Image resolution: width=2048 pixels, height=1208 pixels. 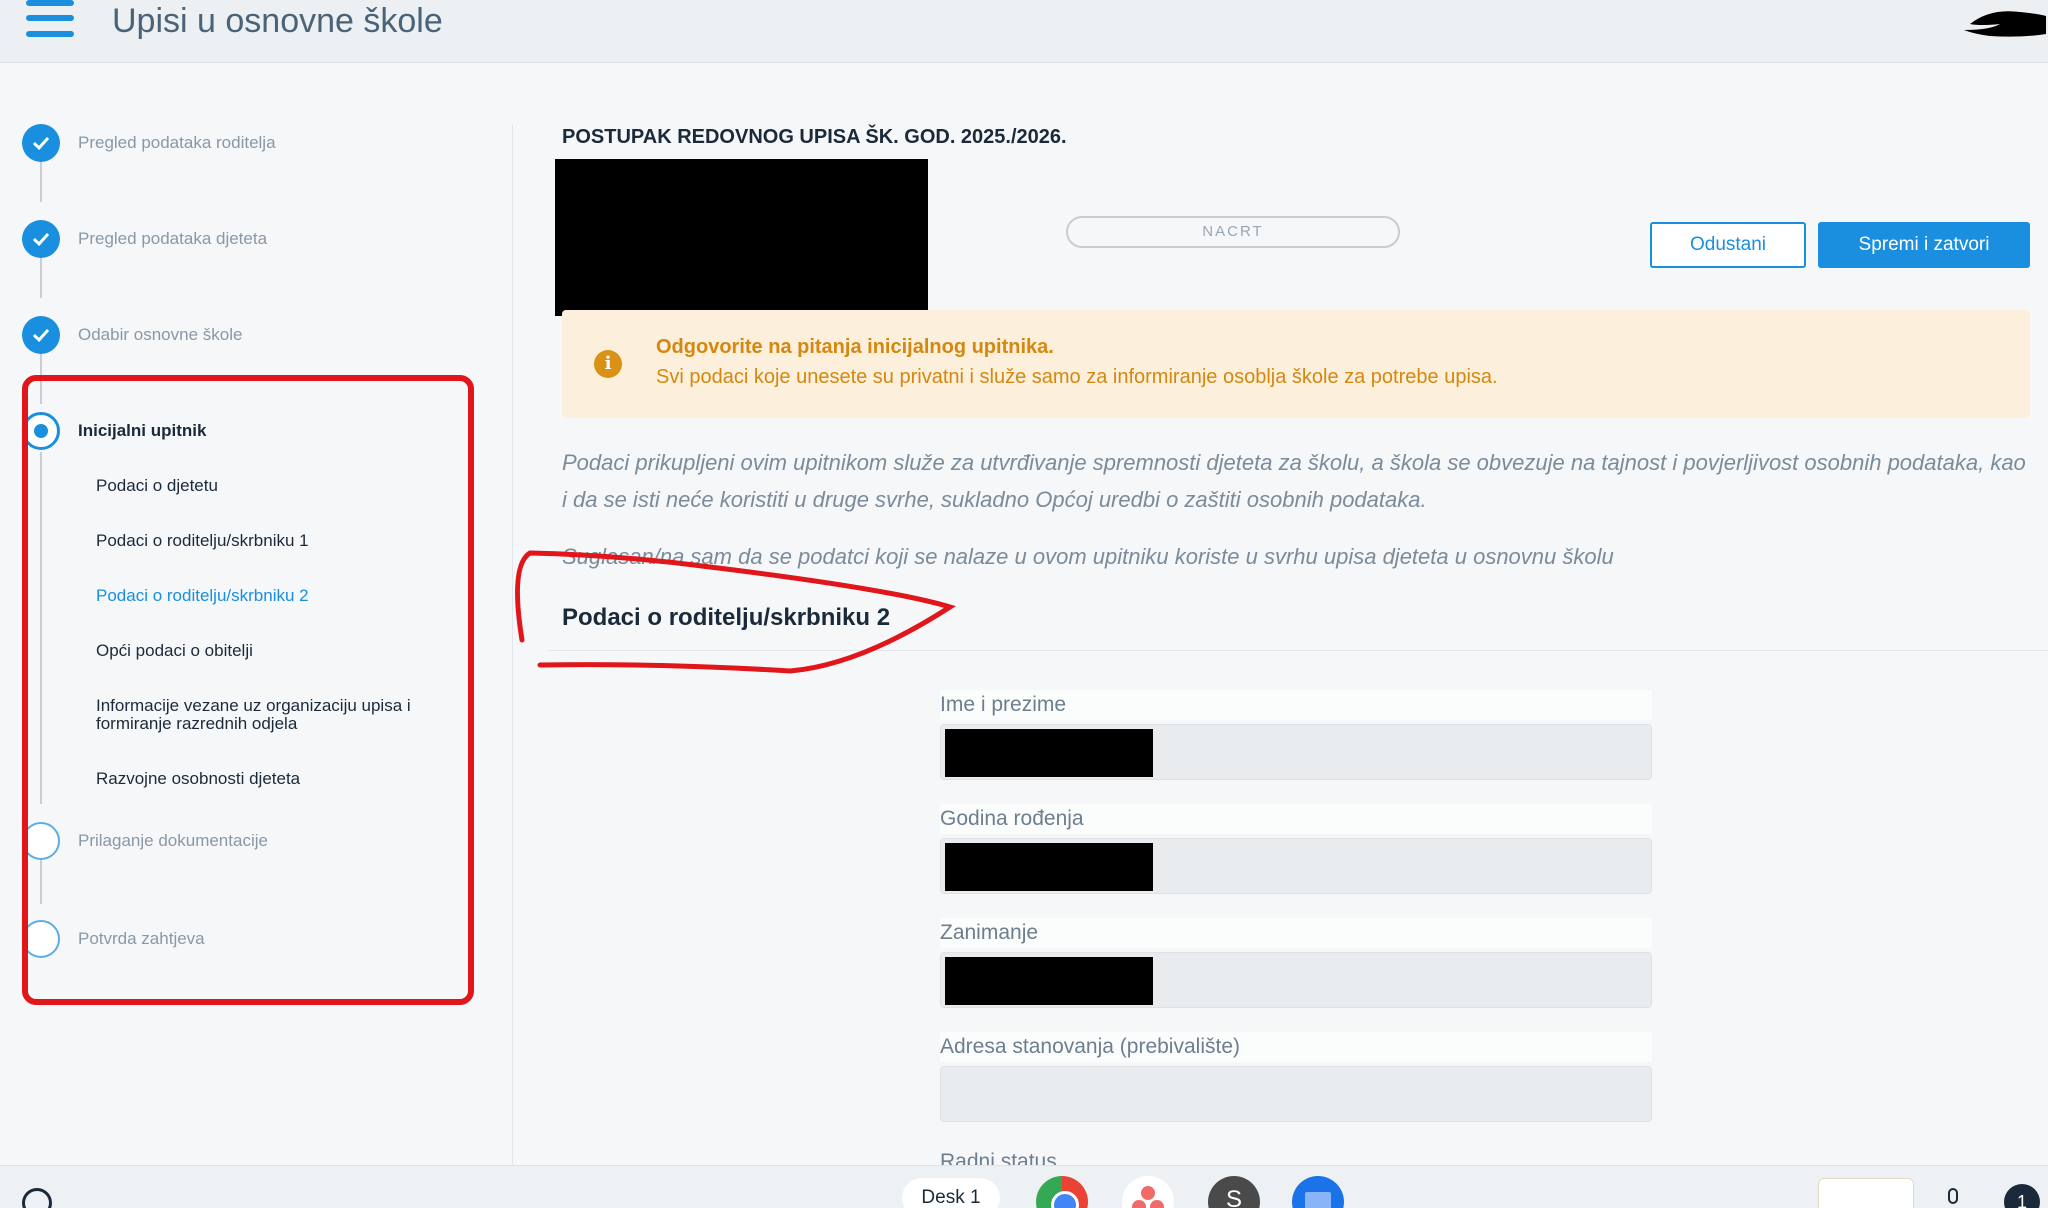 I want to click on step-school-choice: Odabir osnovne škole, so click(x=132, y=335).